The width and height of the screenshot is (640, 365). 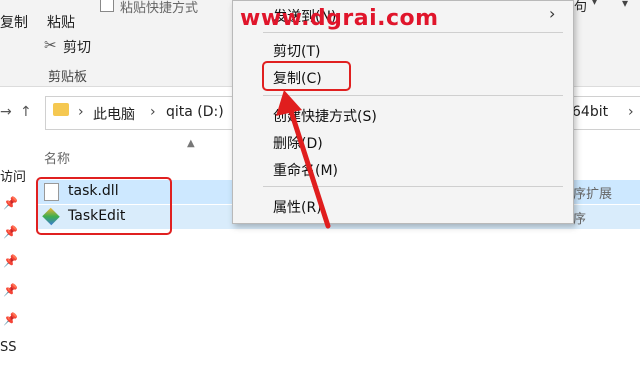 What do you see at coordinates (303, 159) in the screenshot?
I see `red-arrow-annotation` at bounding box center [303, 159].